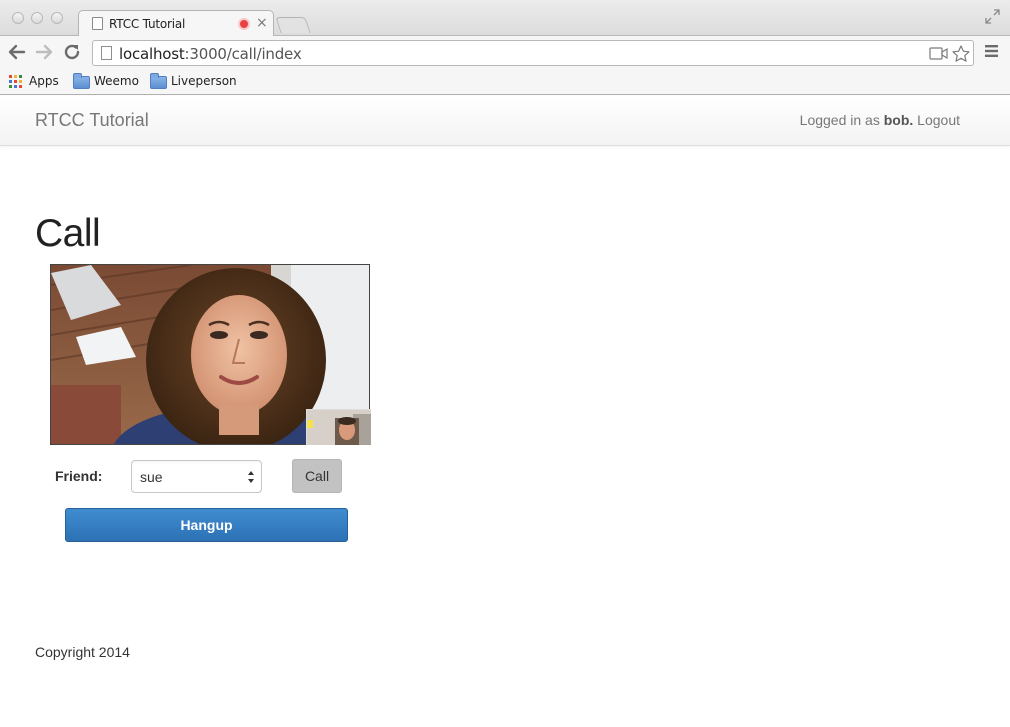 The image size is (1010, 727). I want to click on bookmark-liveperson: Liveperson, so click(193, 82).